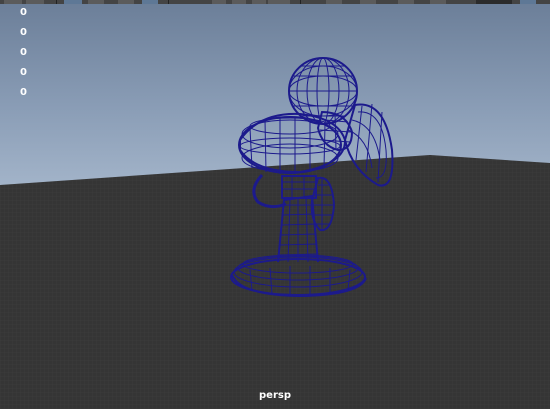  I want to click on heads-up-display: 0 0 0 0 0, so click(23, 56).